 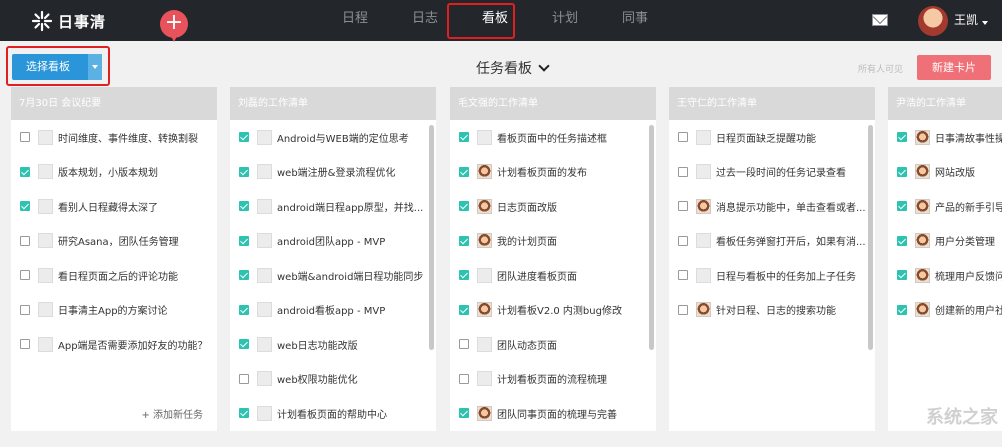 I want to click on task-item: 看别人日程藏得太深了, so click(x=114, y=206).